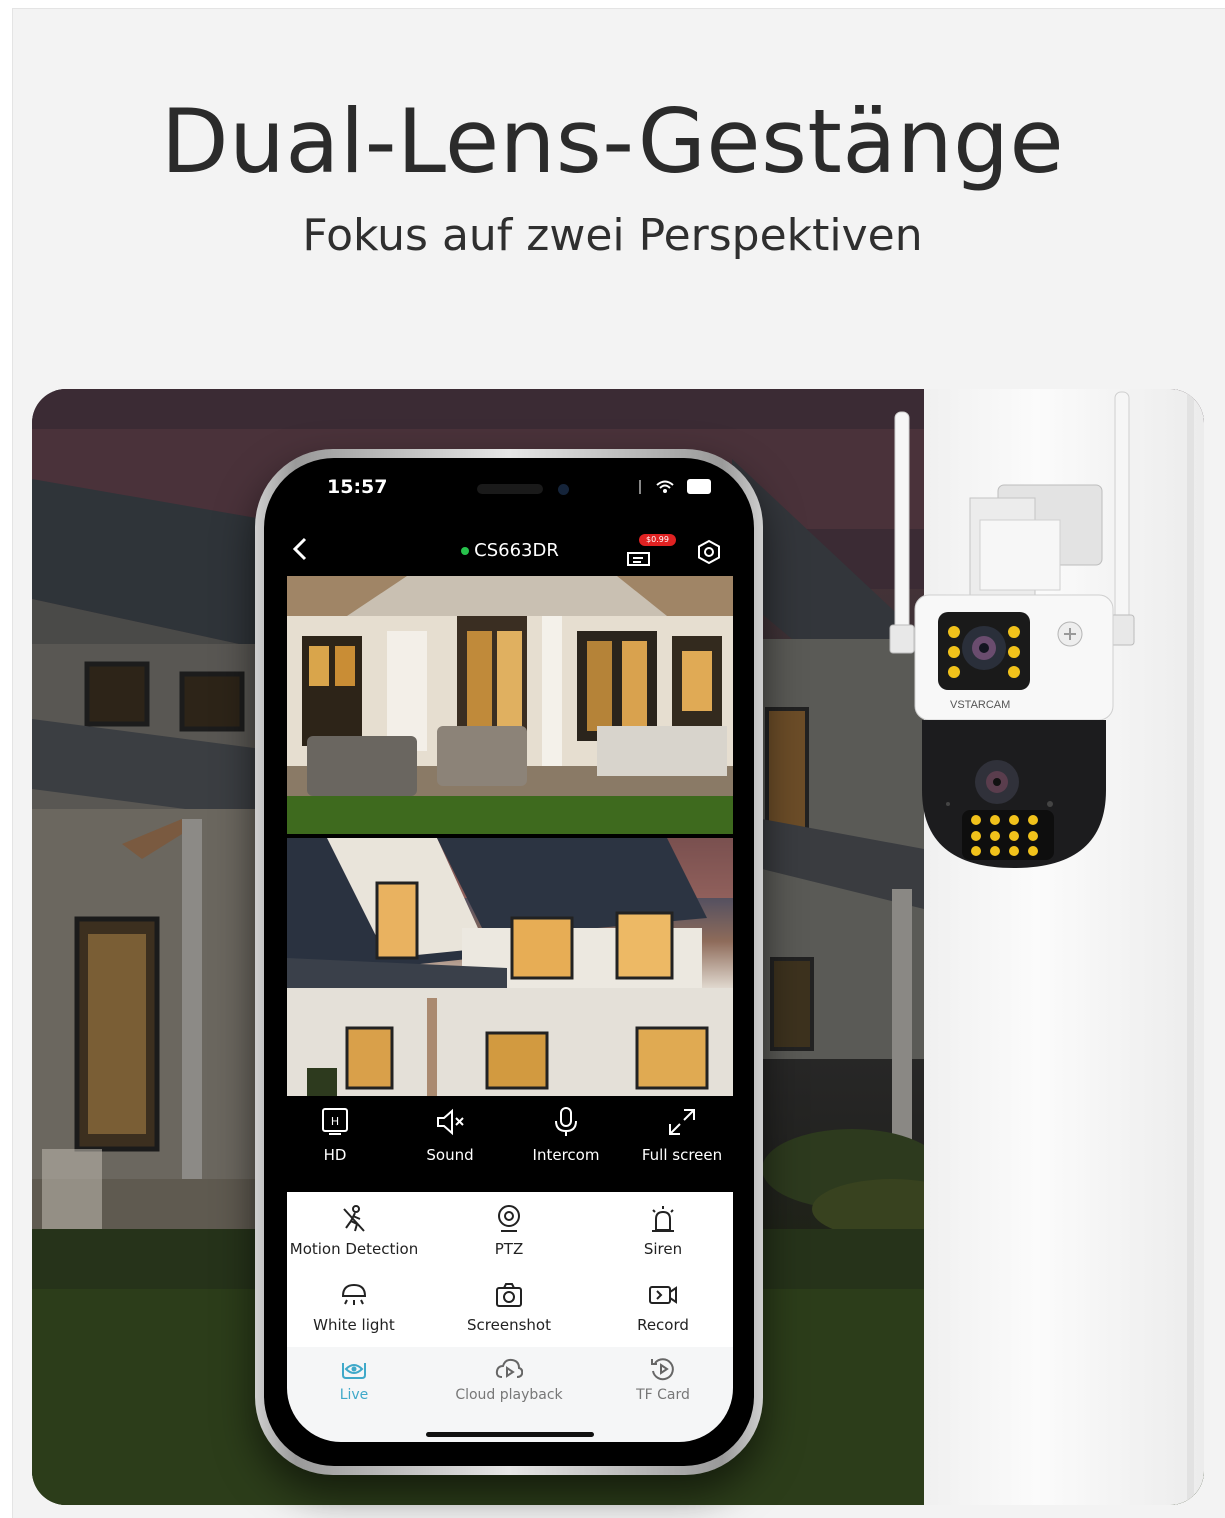 The image size is (1225, 1518). Describe the element at coordinates (1012, 629) in the screenshot. I see `security-camera-image: VSTARCAM` at that location.